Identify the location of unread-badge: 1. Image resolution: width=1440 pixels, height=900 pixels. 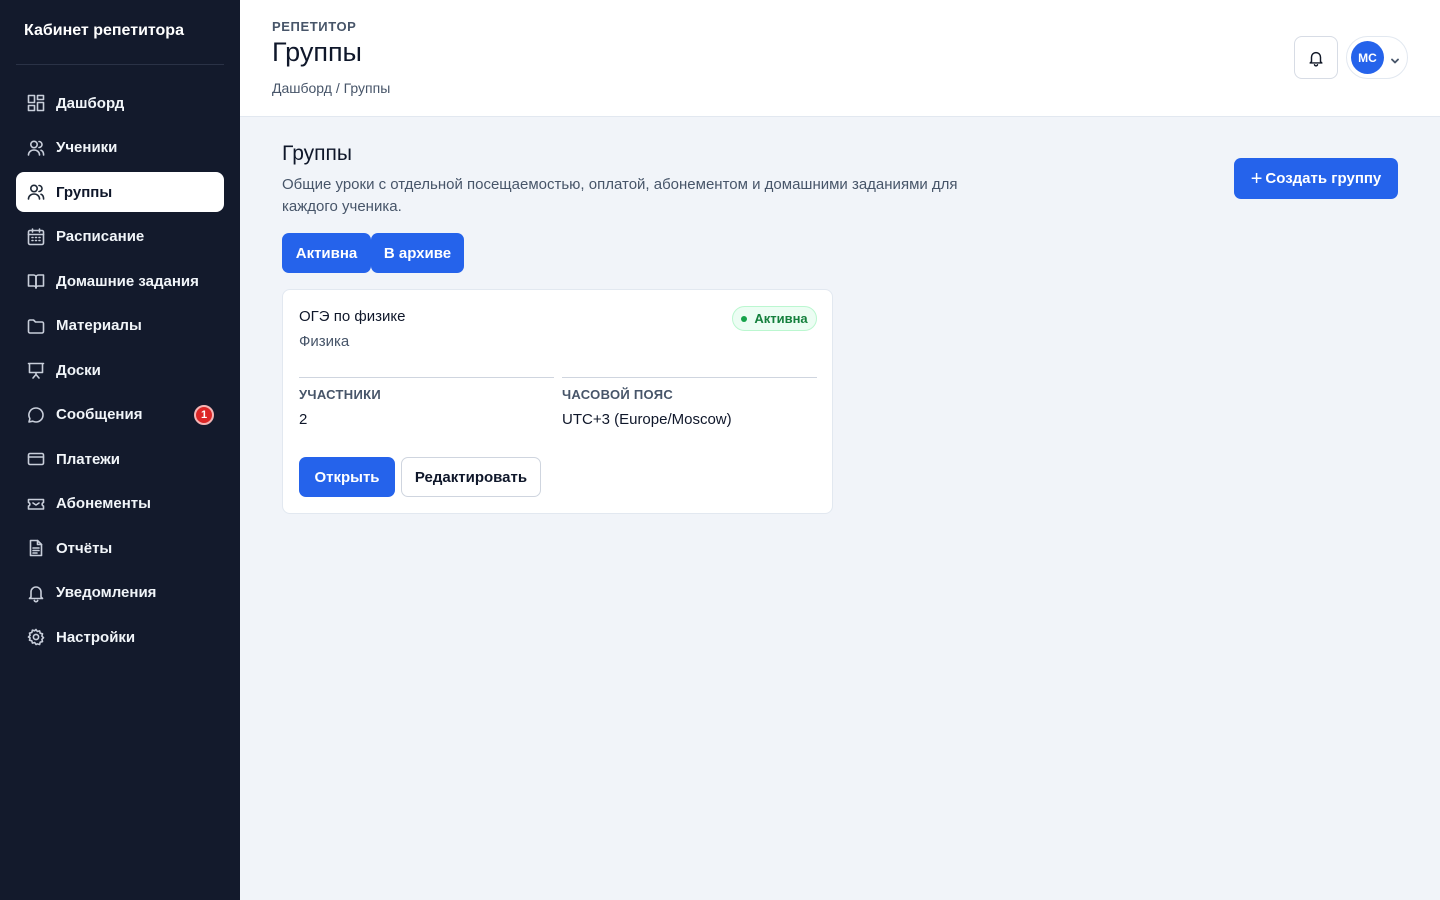
(204, 414).